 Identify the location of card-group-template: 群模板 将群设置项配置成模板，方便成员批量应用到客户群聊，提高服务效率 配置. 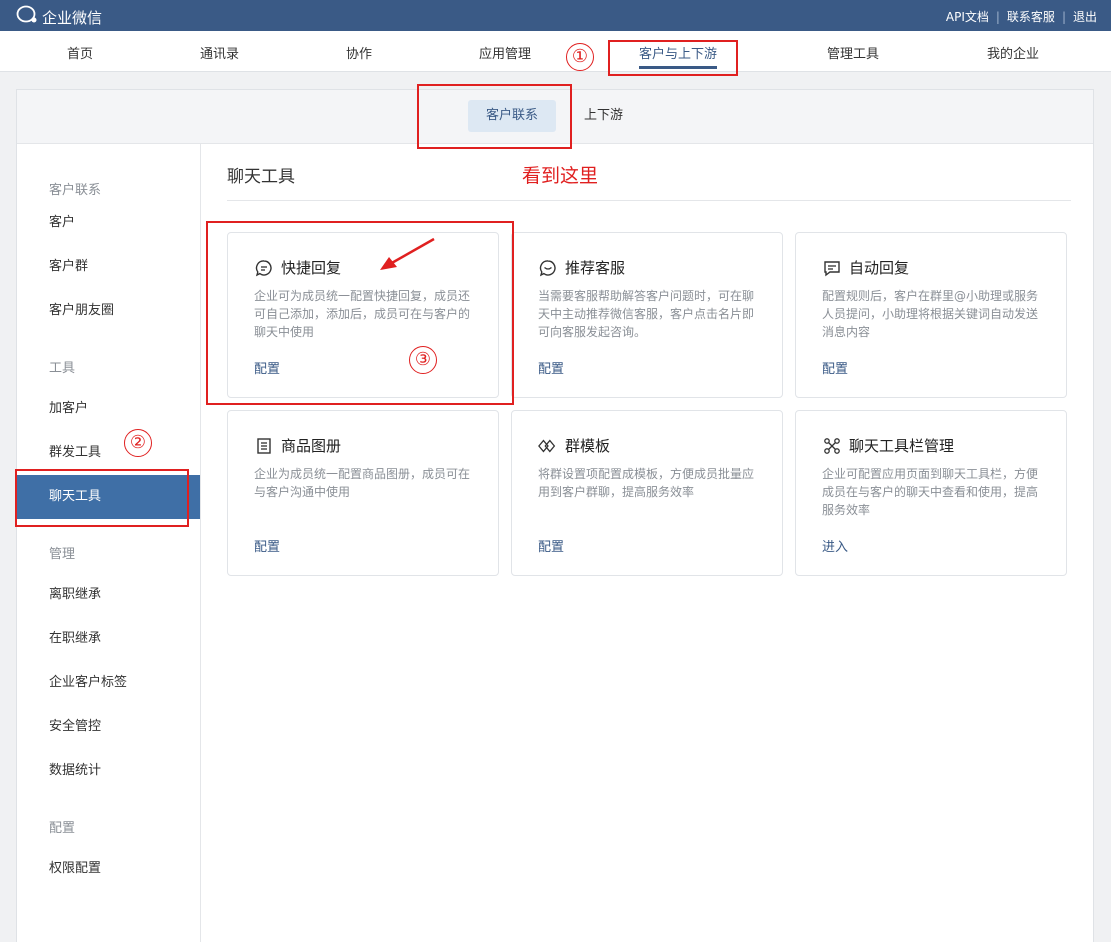
(647, 493).